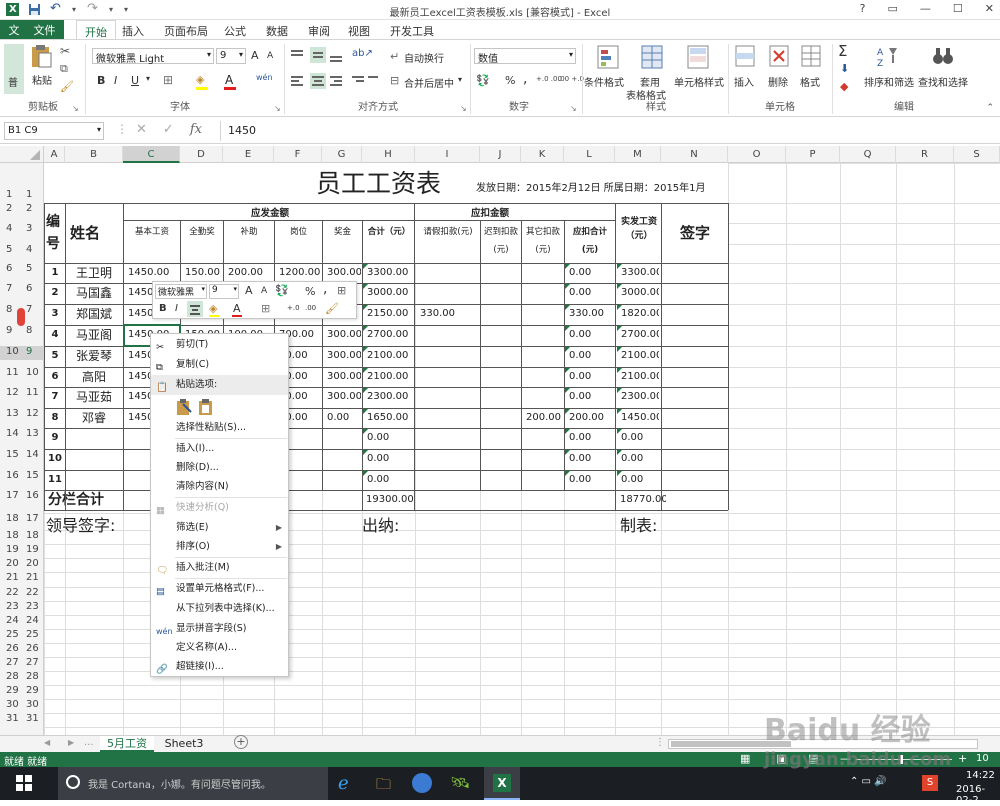  I want to click on mini-fill-color-icon: ◈, so click(213, 308).